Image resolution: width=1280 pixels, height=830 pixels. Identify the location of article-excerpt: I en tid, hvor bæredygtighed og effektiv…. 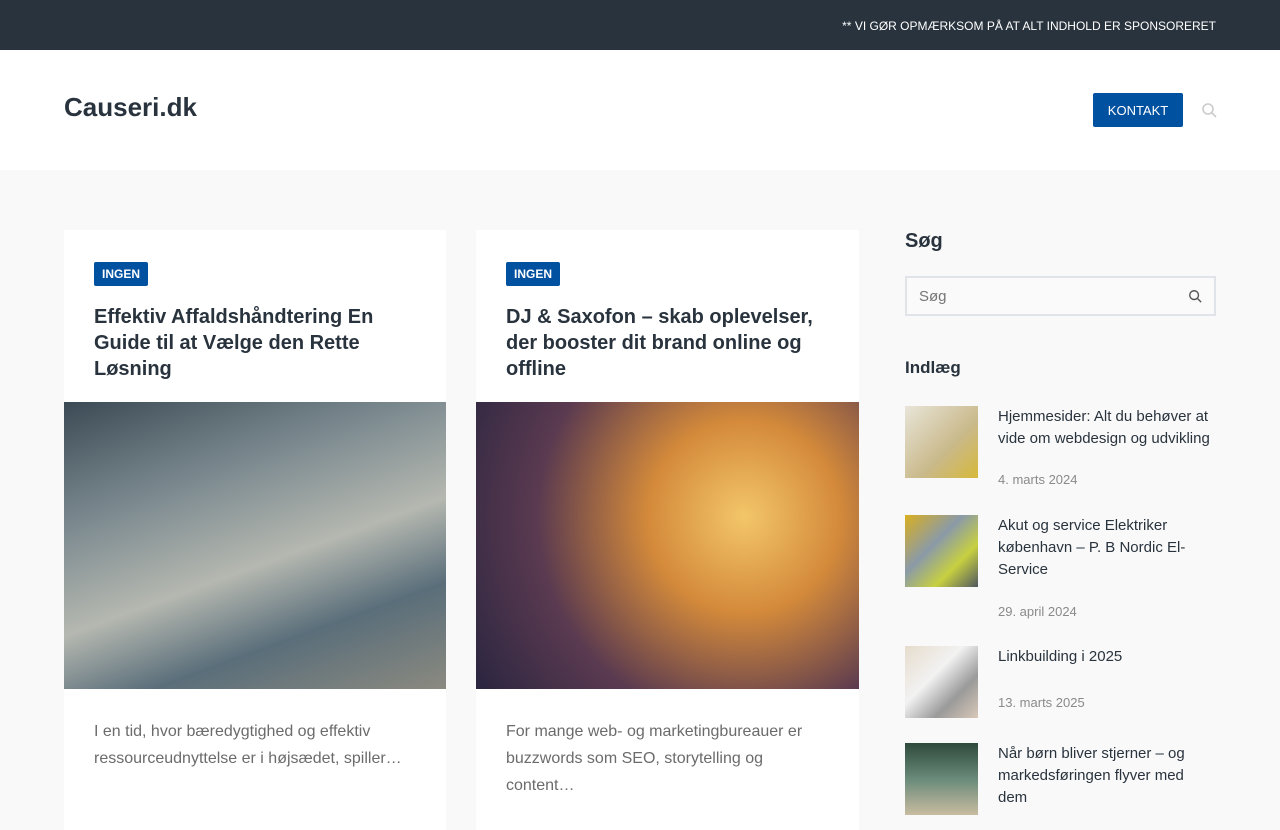
(248, 745).